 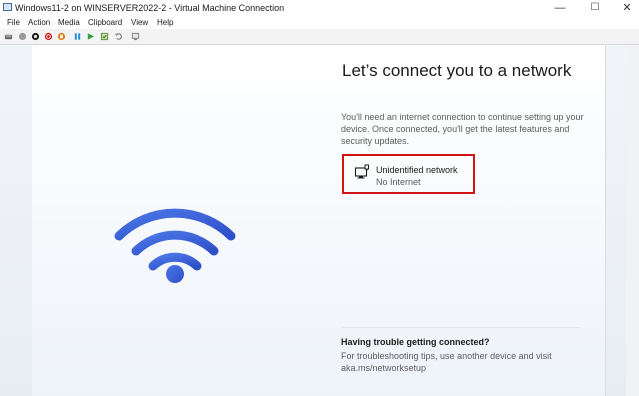 I want to click on menu-file: File, so click(x=13, y=22).